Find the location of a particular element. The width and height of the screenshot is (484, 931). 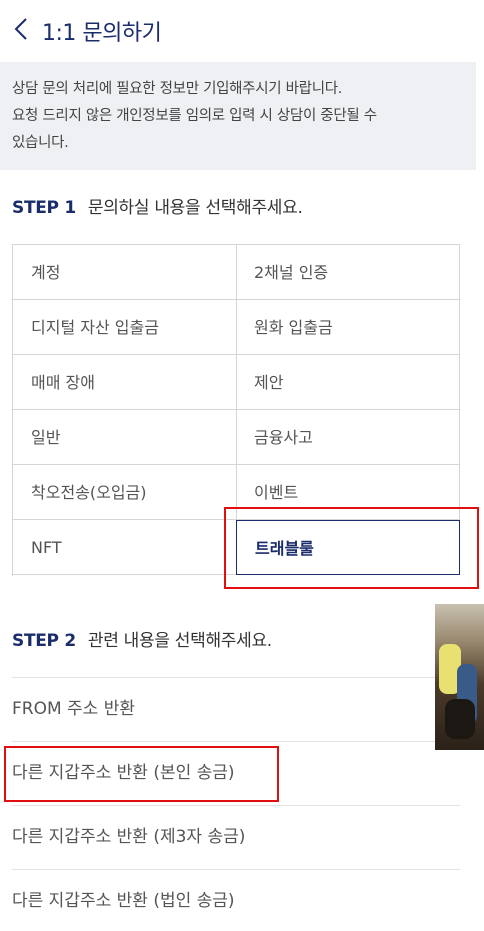

category-option: 제안 is located at coordinates (348, 382).